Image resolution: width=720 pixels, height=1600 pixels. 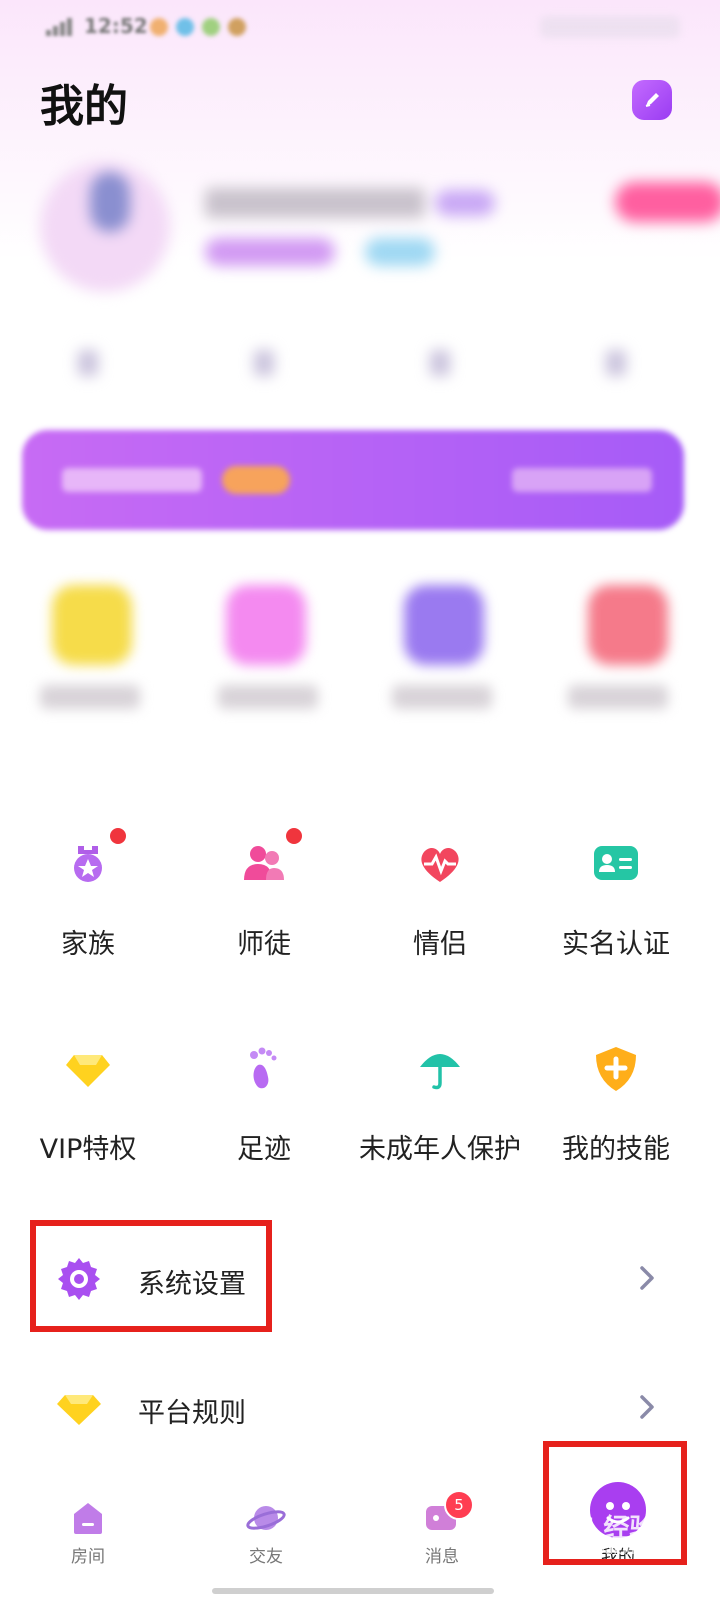 What do you see at coordinates (440, 910) in the screenshot?
I see `feature-couple: 情侣` at bounding box center [440, 910].